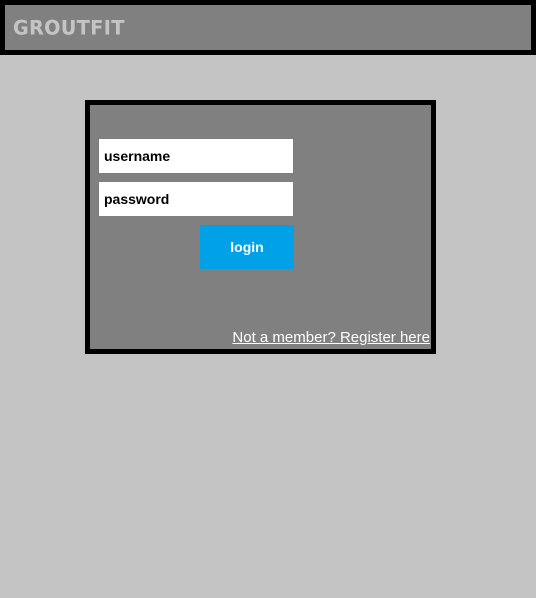  What do you see at coordinates (196, 199) in the screenshot?
I see `password-input` at bounding box center [196, 199].